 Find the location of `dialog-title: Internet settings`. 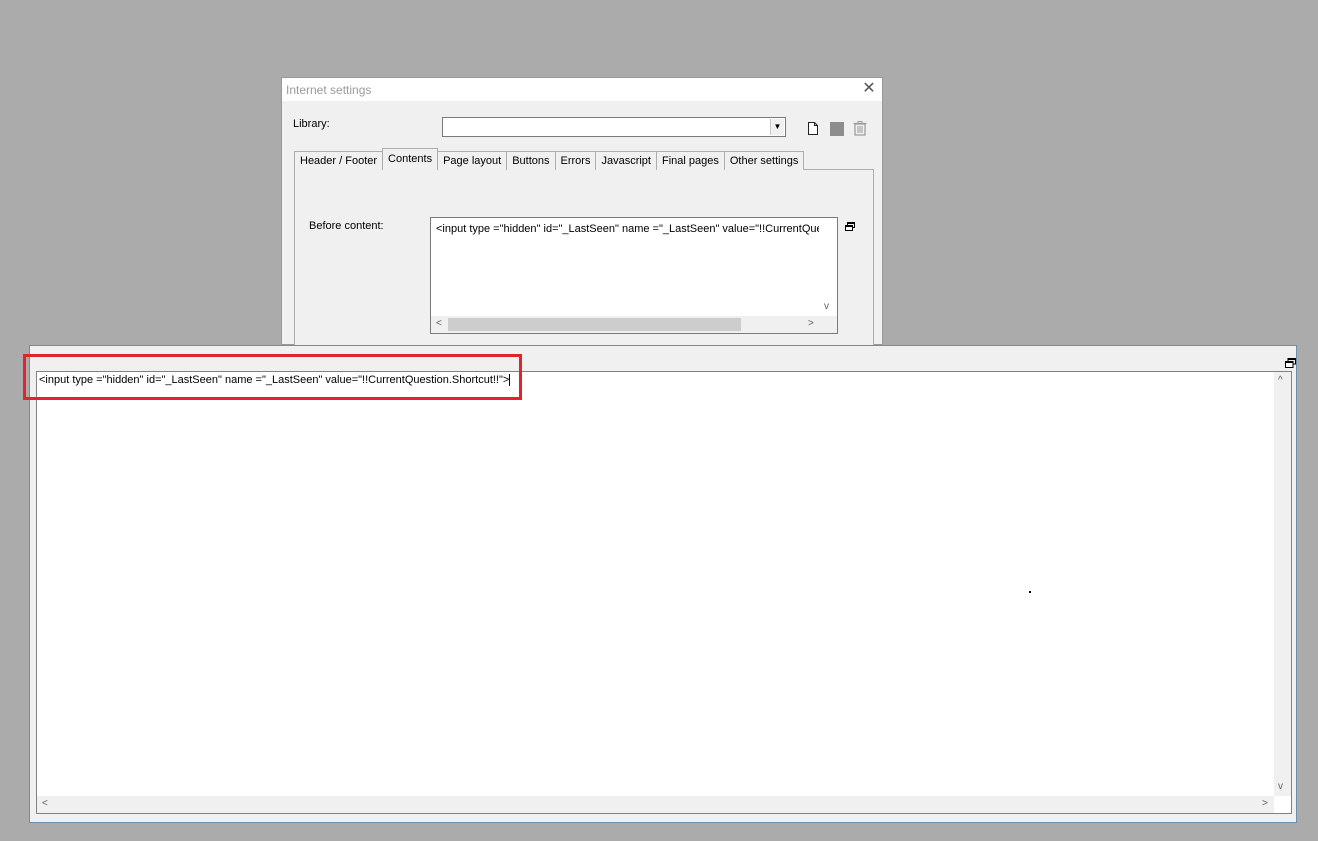

dialog-title: Internet settings is located at coordinates (329, 90).